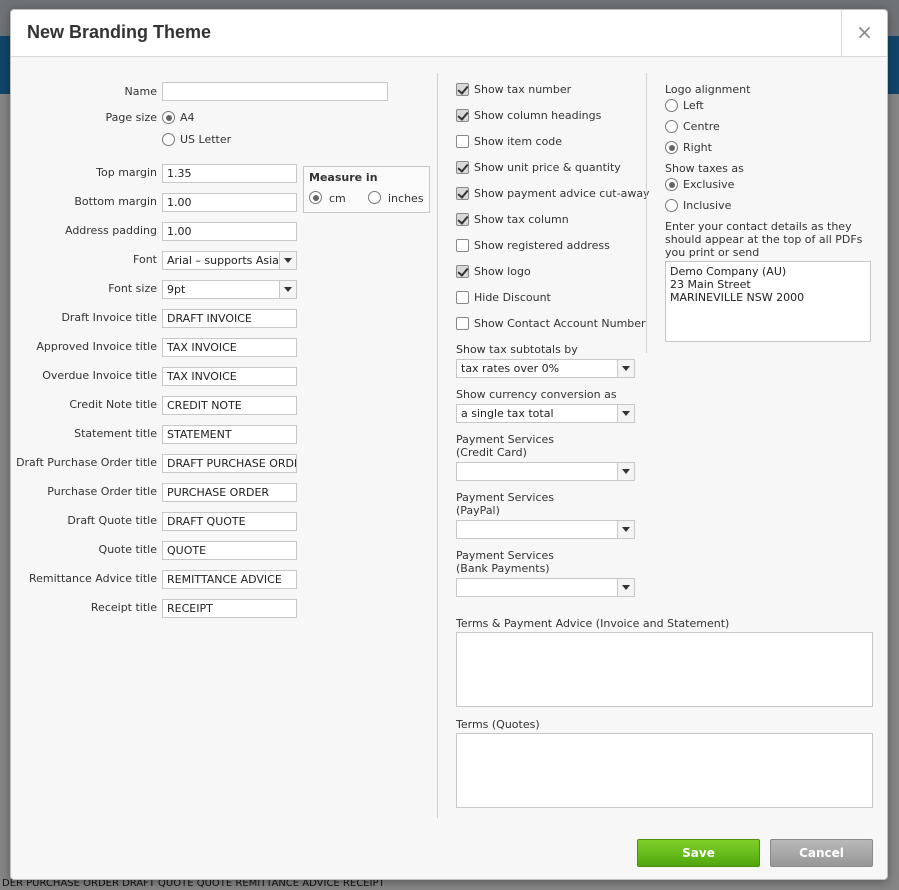 This screenshot has height=890, width=899. Describe the element at coordinates (562, 193) in the screenshot. I see `show-payment-advice-label: Show payment advice cut-away` at that location.